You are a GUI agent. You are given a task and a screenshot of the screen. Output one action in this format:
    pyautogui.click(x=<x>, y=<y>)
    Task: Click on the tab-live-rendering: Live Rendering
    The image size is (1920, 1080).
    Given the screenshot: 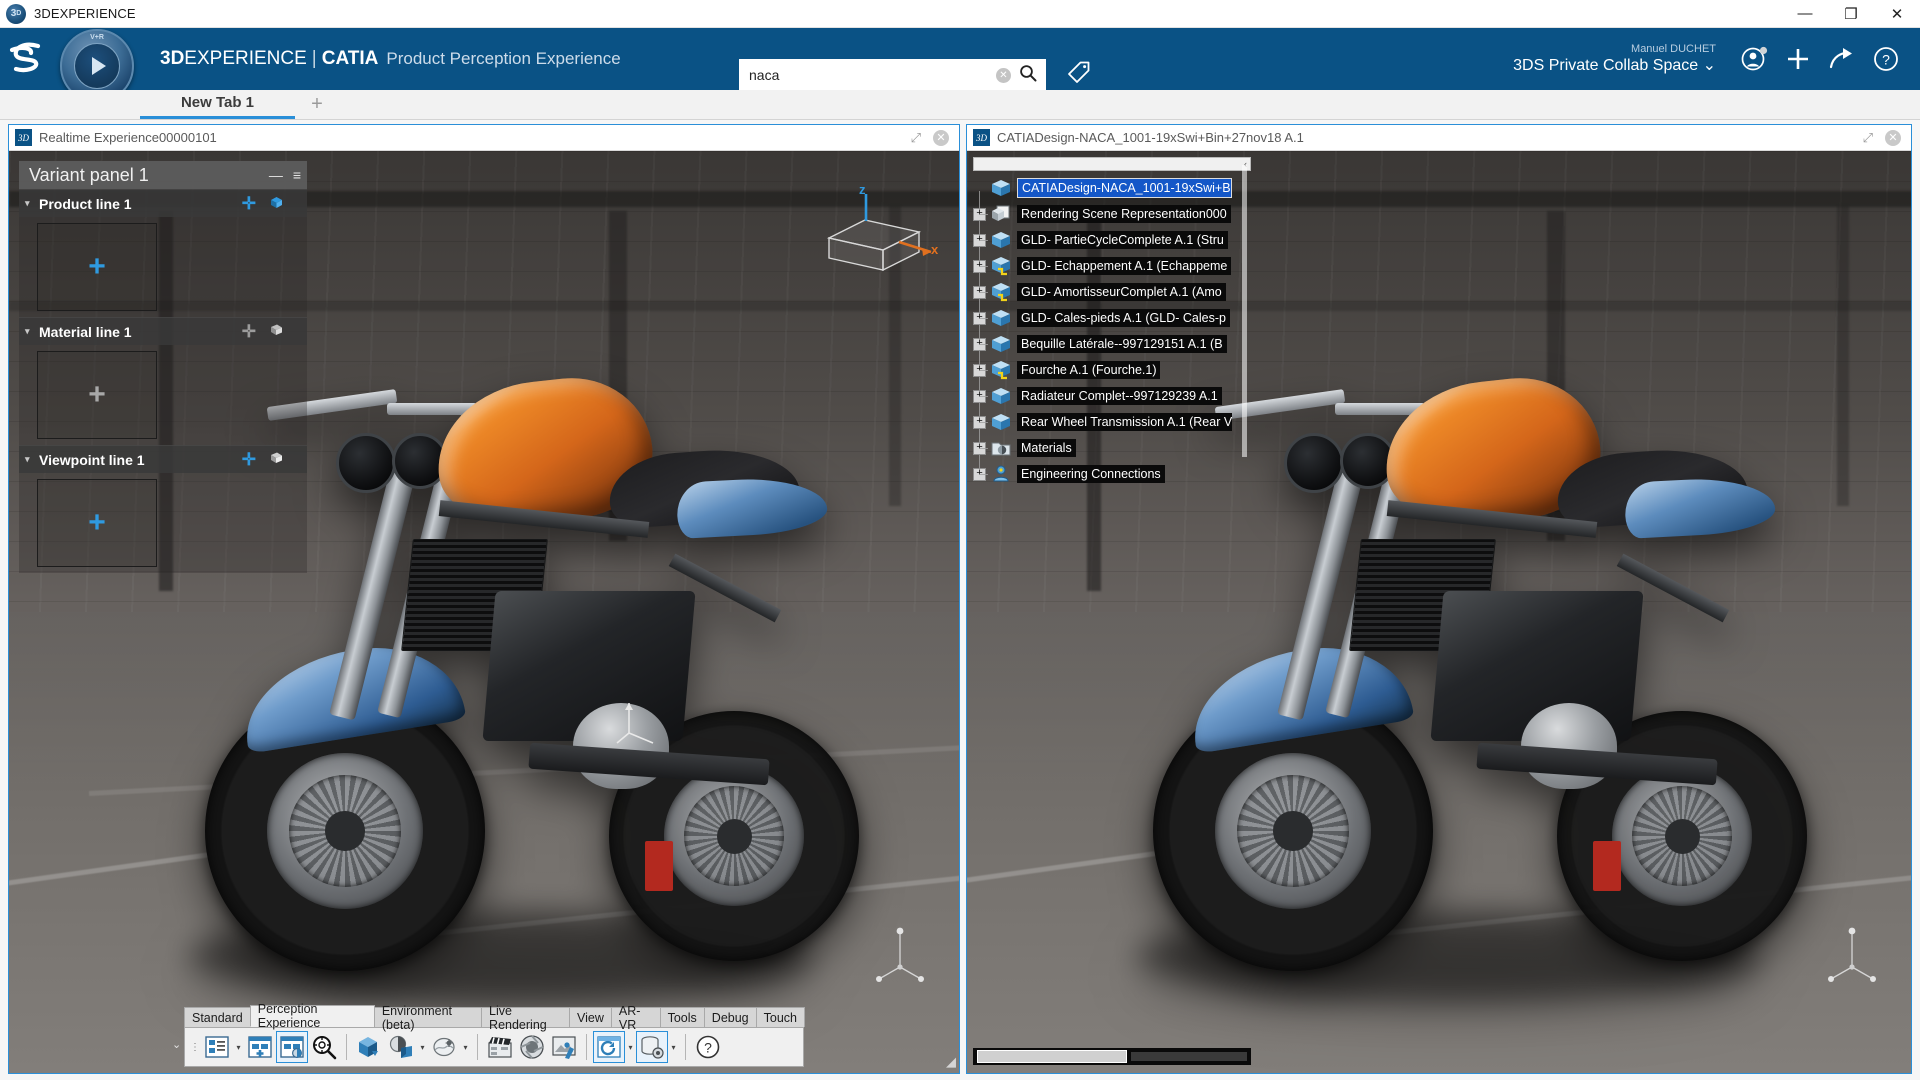 What is the action you would take?
    pyautogui.click(x=525, y=1018)
    